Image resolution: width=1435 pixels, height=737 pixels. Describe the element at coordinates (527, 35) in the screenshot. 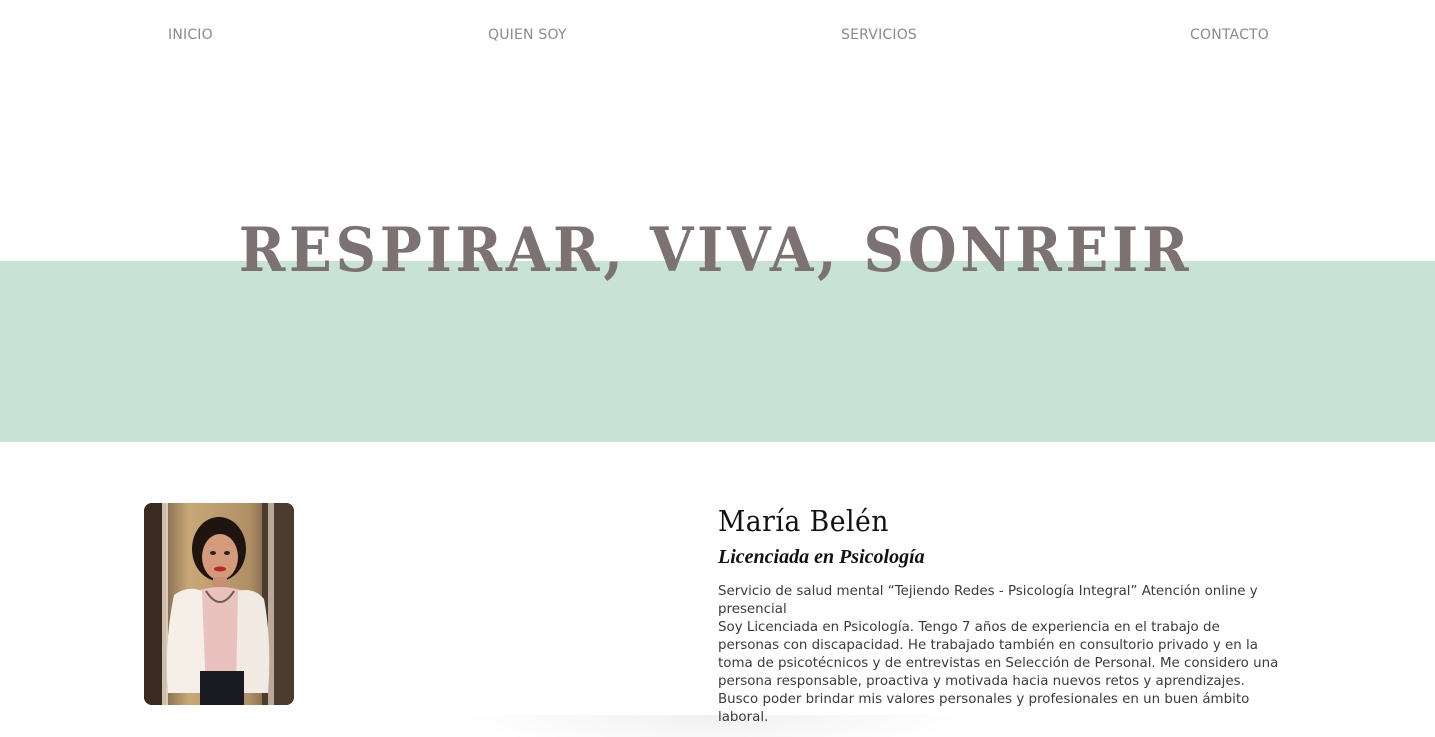

I see `nav-link-quien-soy: QUIEN SOY` at that location.